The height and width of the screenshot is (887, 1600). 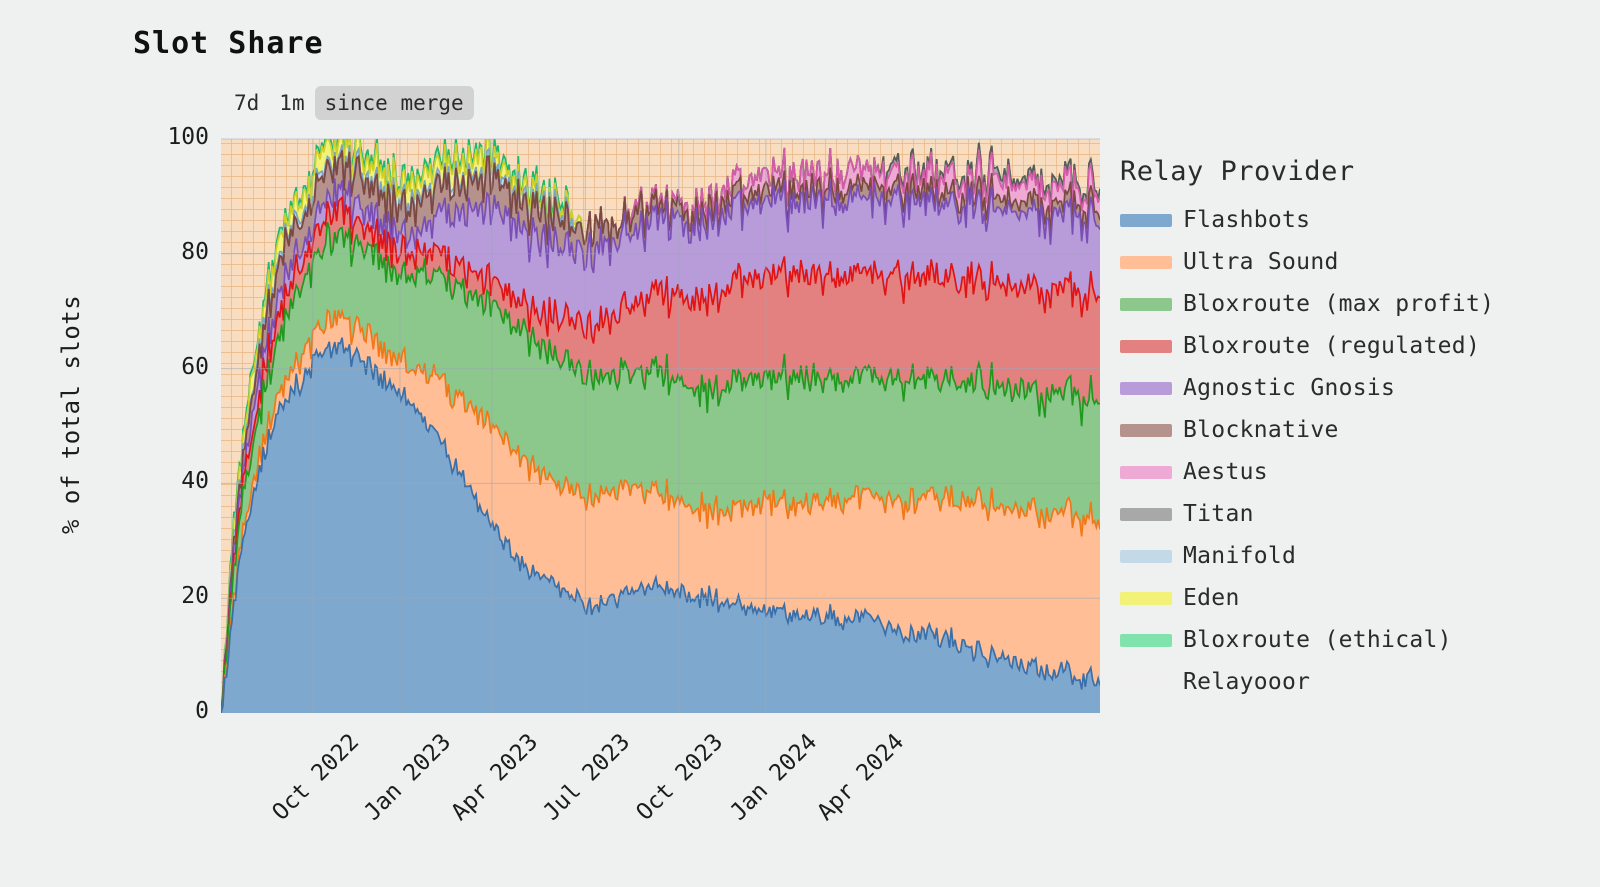 What do you see at coordinates (195, 596) in the screenshot?
I see `y-axis-tick-label: 20` at bounding box center [195, 596].